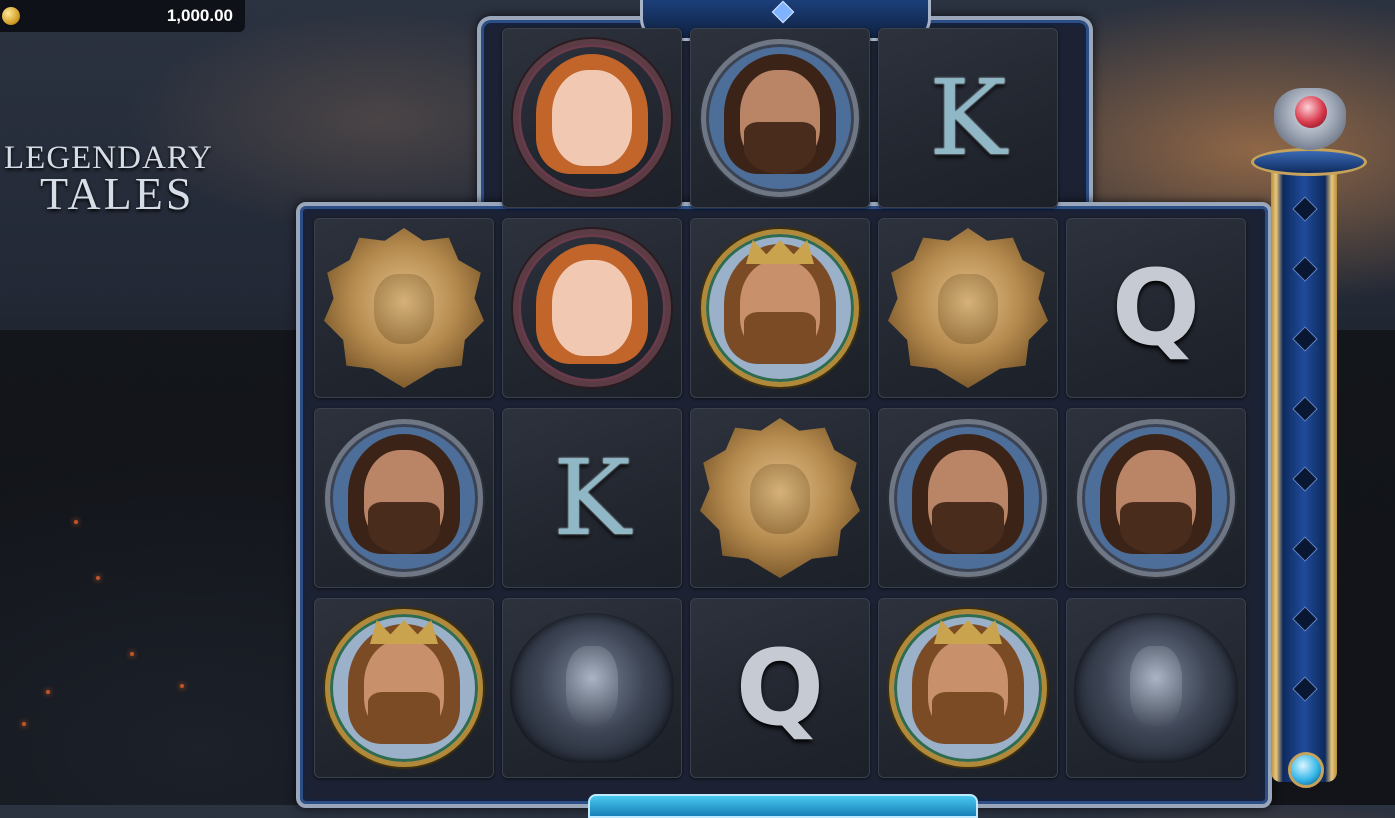 This screenshot has height=818, width=1395. What do you see at coordinates (122, 16) in the screenshot?
I see `balance-bar: 1,000.00` at bounding box center [122, 16].